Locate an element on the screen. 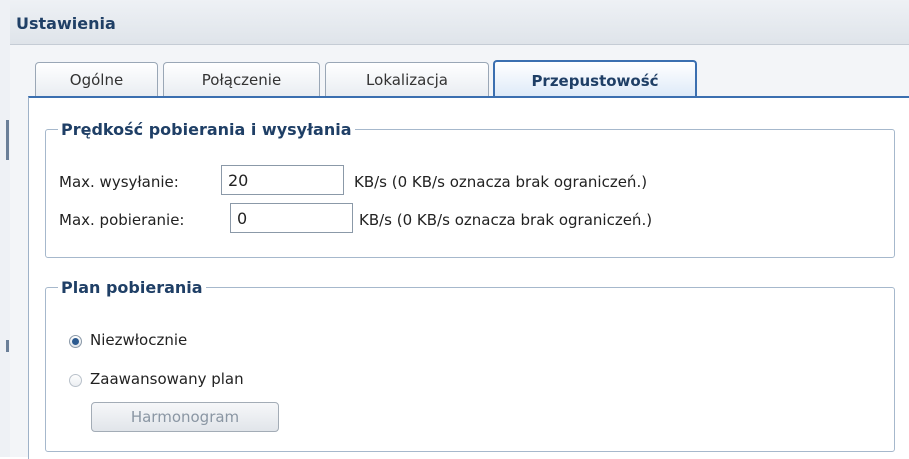 This screenshot has width=909, height=459. download-limit-input is located at coordinates (291, 218).